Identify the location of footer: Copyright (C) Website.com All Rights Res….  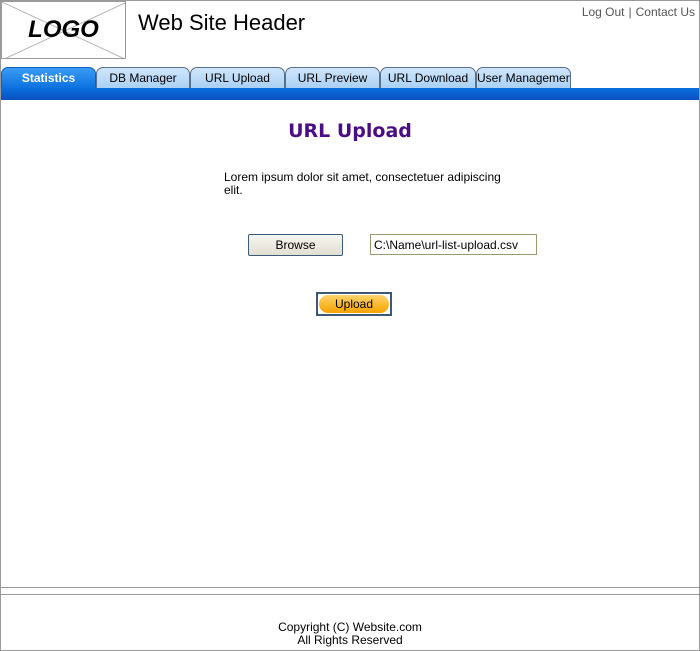
(350, 634).